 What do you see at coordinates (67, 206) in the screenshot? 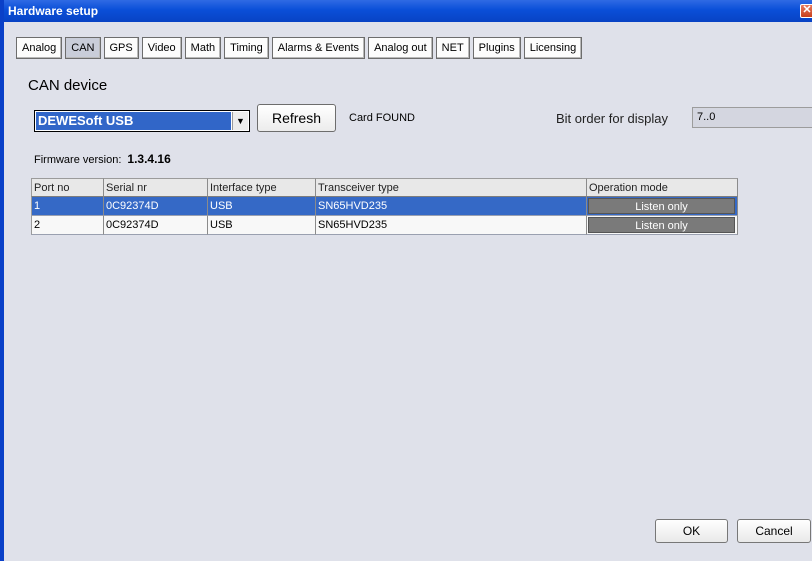
I see `cell-port: 1` at bounding box center [67, 206].